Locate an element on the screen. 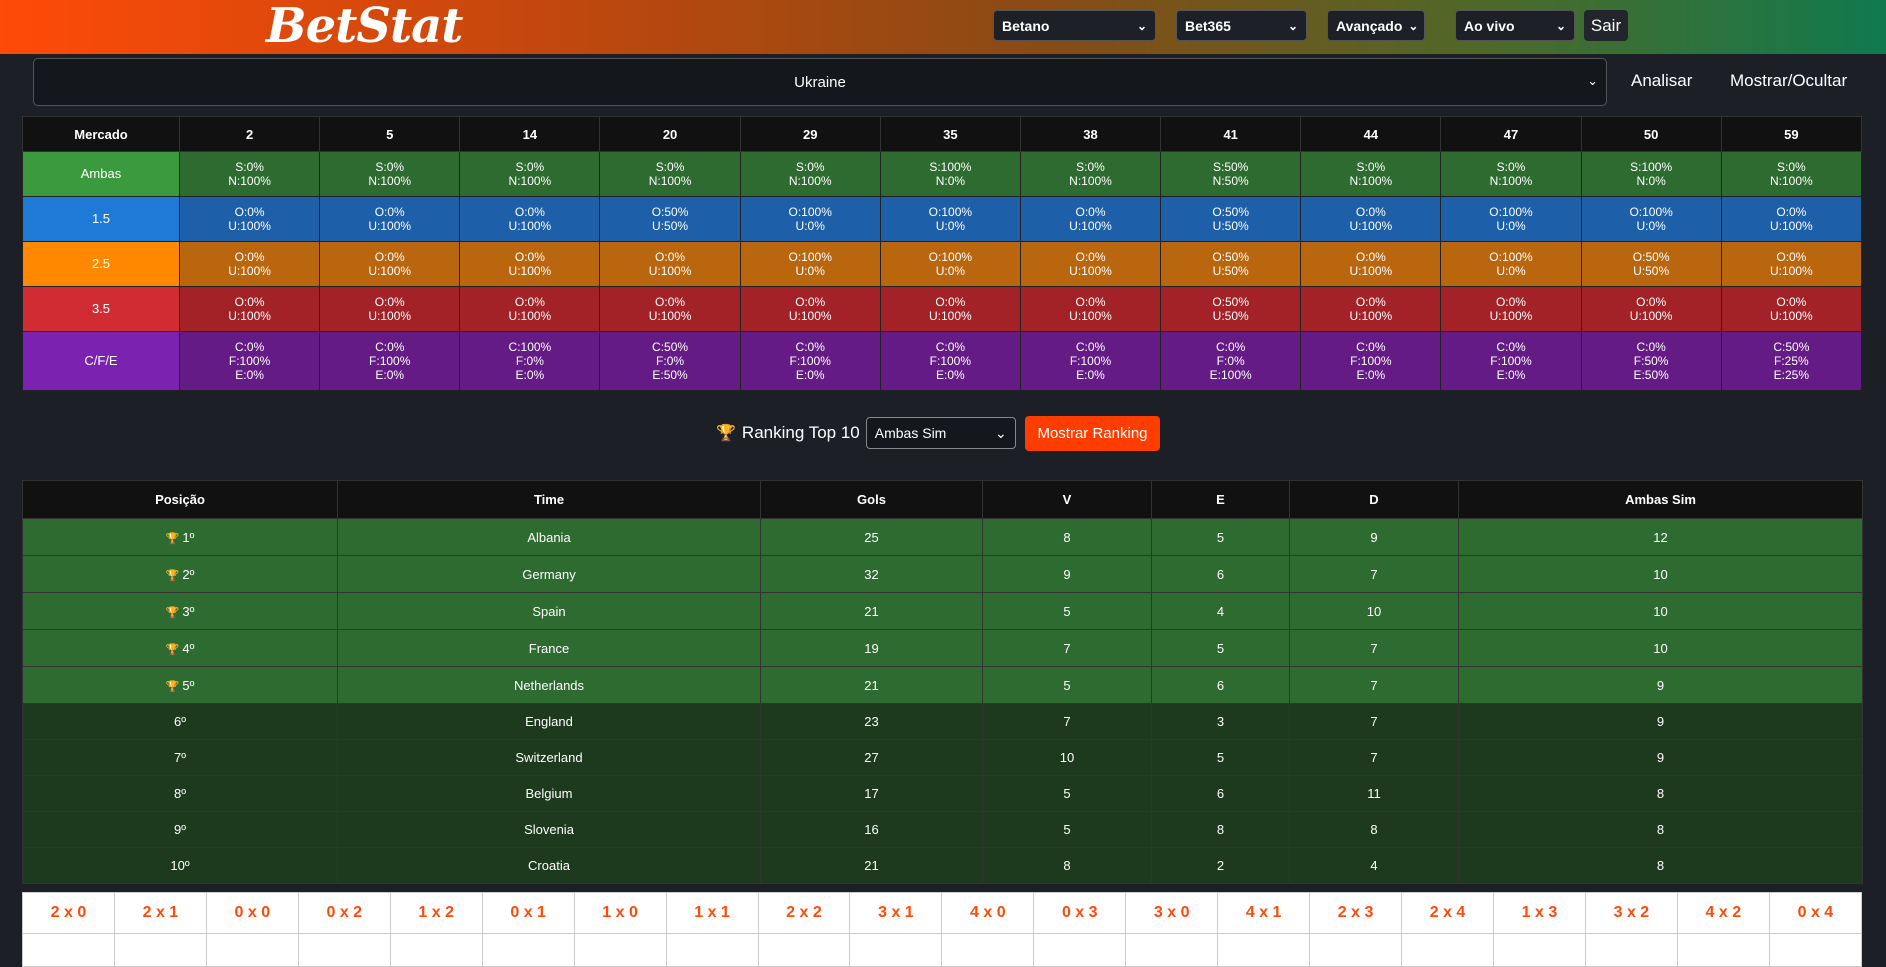 This screenshot has height=967, width=1886. mode-select: Avançado ⌄ is located at coordinates (1376, 25).